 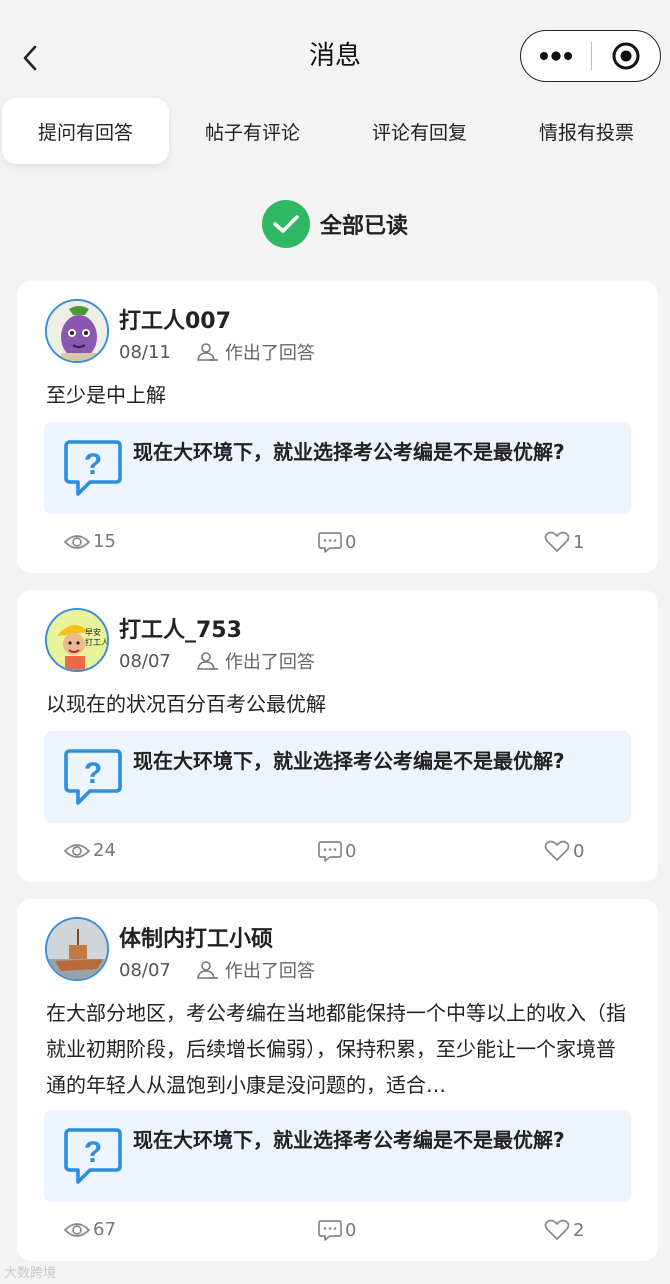 What do you see at coordinates (30, 1273) in the screenshot?
I see `watermark: 大数跨境` at bounding box center [30, 1273].